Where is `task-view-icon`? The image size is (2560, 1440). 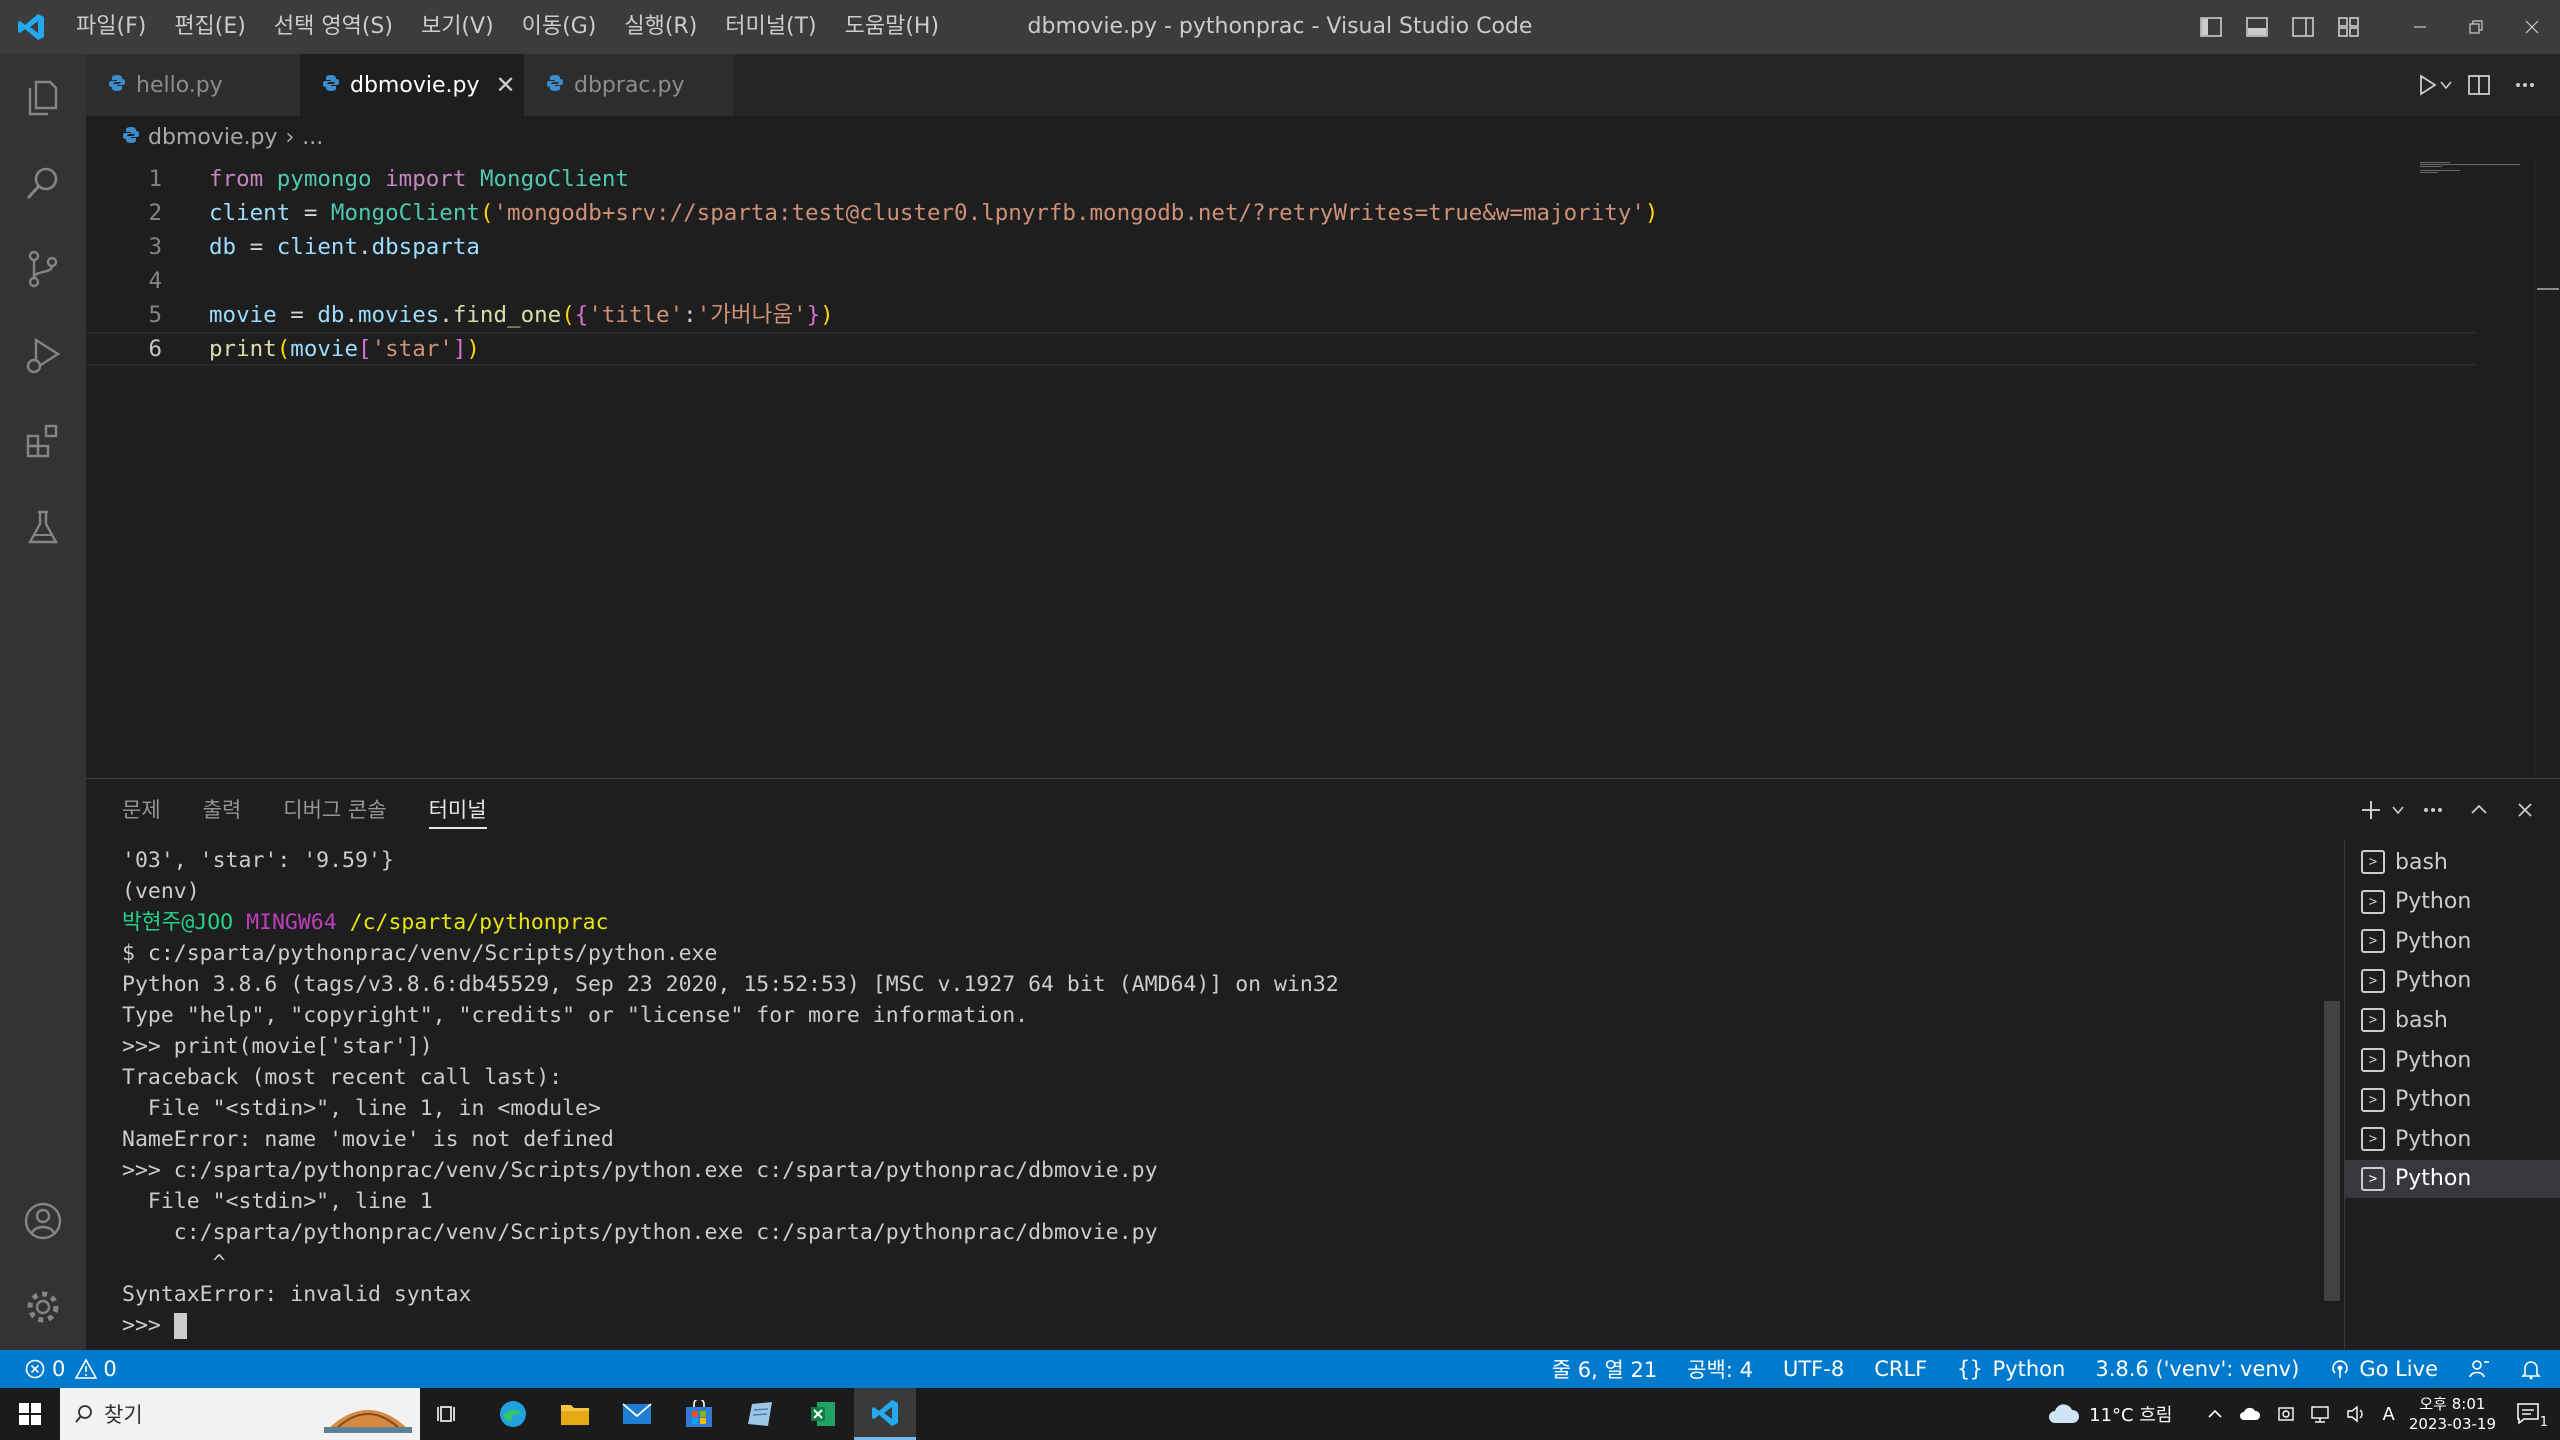
task-view-icon is located at coordinates (449, 1414).